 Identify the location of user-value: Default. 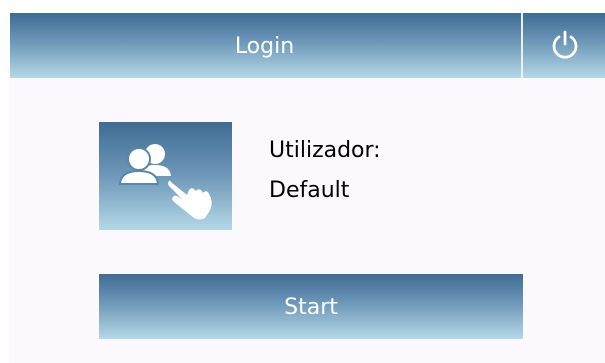
(309, 190).